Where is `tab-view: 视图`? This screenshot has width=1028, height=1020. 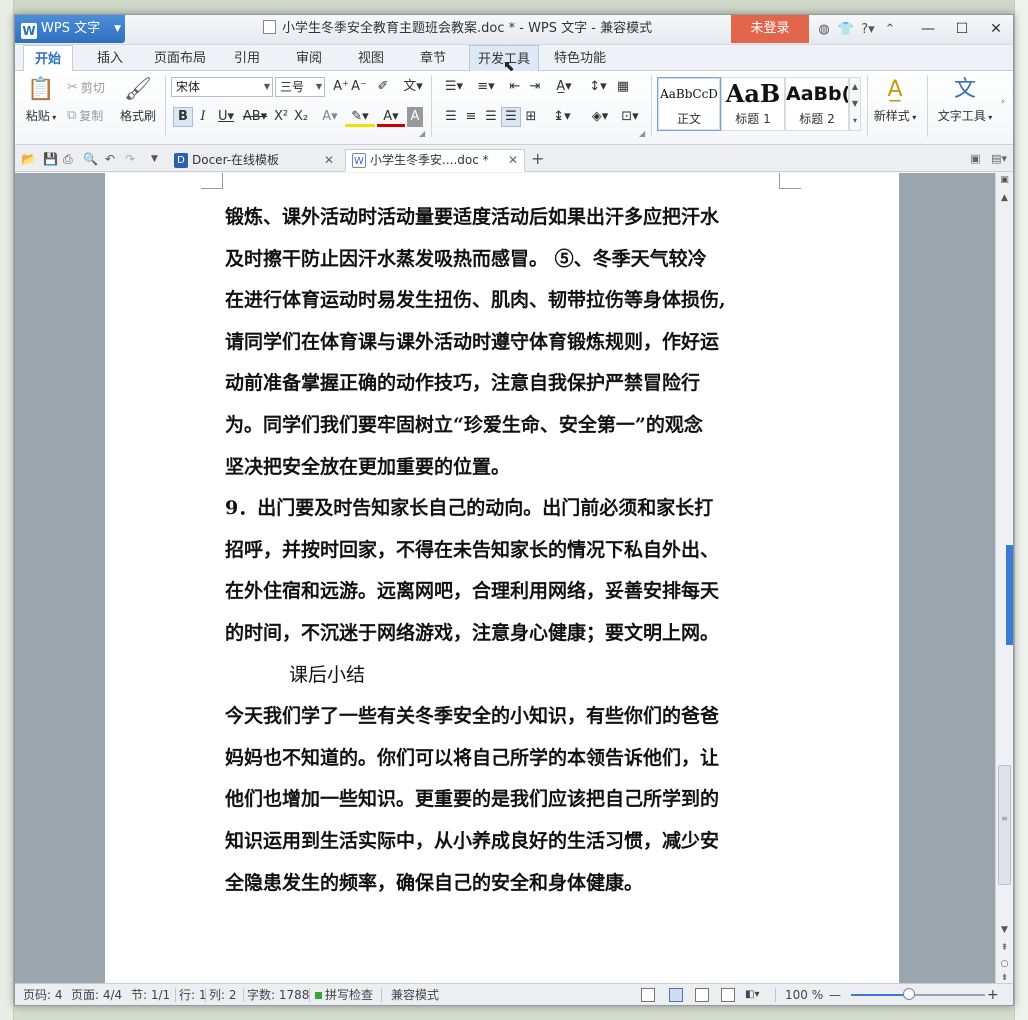 tab-view: 视图 is located at coordinates (371, 58).